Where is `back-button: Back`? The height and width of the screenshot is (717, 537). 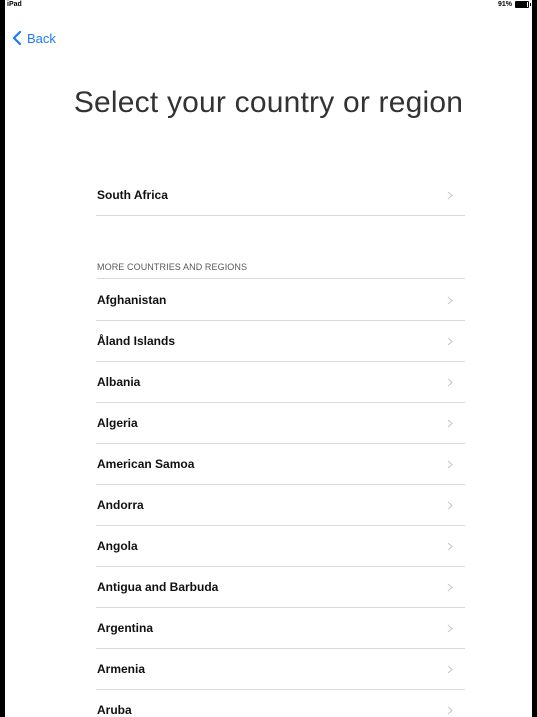
back-button: Back is located at coordinates (34, 38).